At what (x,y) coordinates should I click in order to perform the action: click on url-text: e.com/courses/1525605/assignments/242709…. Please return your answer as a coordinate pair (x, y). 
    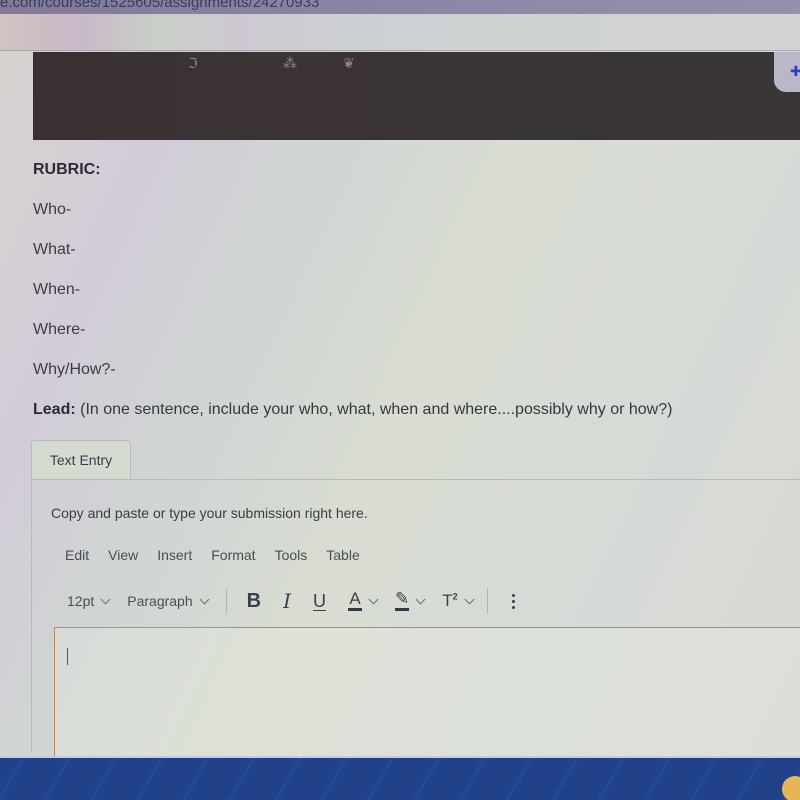
    Looking at the image, I should click on (159, 5).